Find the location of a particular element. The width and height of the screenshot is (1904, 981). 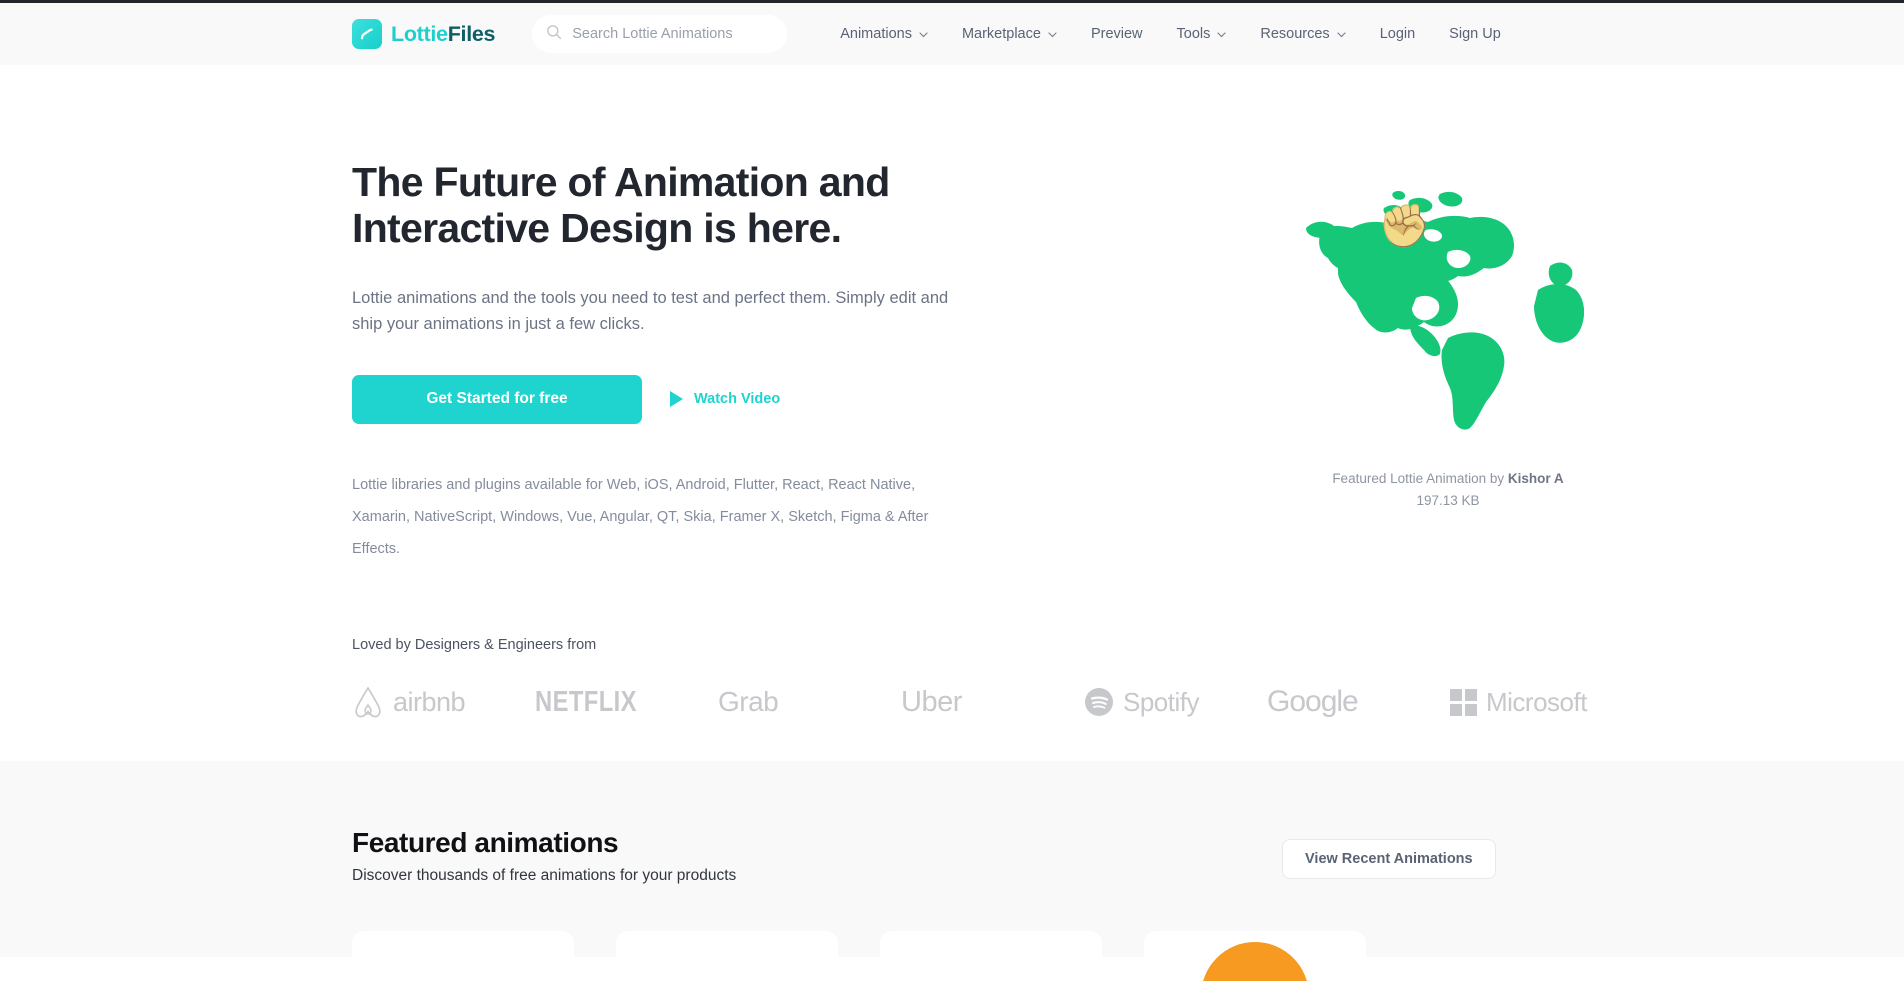

raised-fist-icon: ✊ is located at coordinates (1404, 225).